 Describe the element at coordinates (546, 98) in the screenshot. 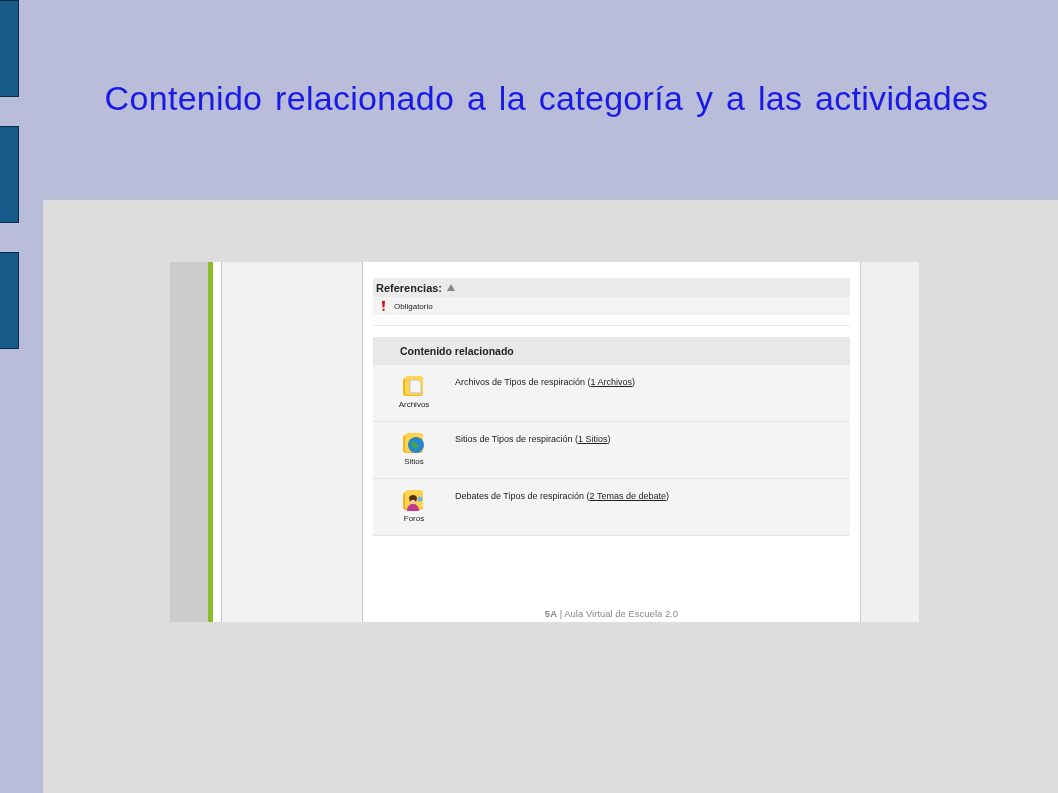

I see `slide-title: Contenido relacionado a la categoría y a las actividades` at that location.